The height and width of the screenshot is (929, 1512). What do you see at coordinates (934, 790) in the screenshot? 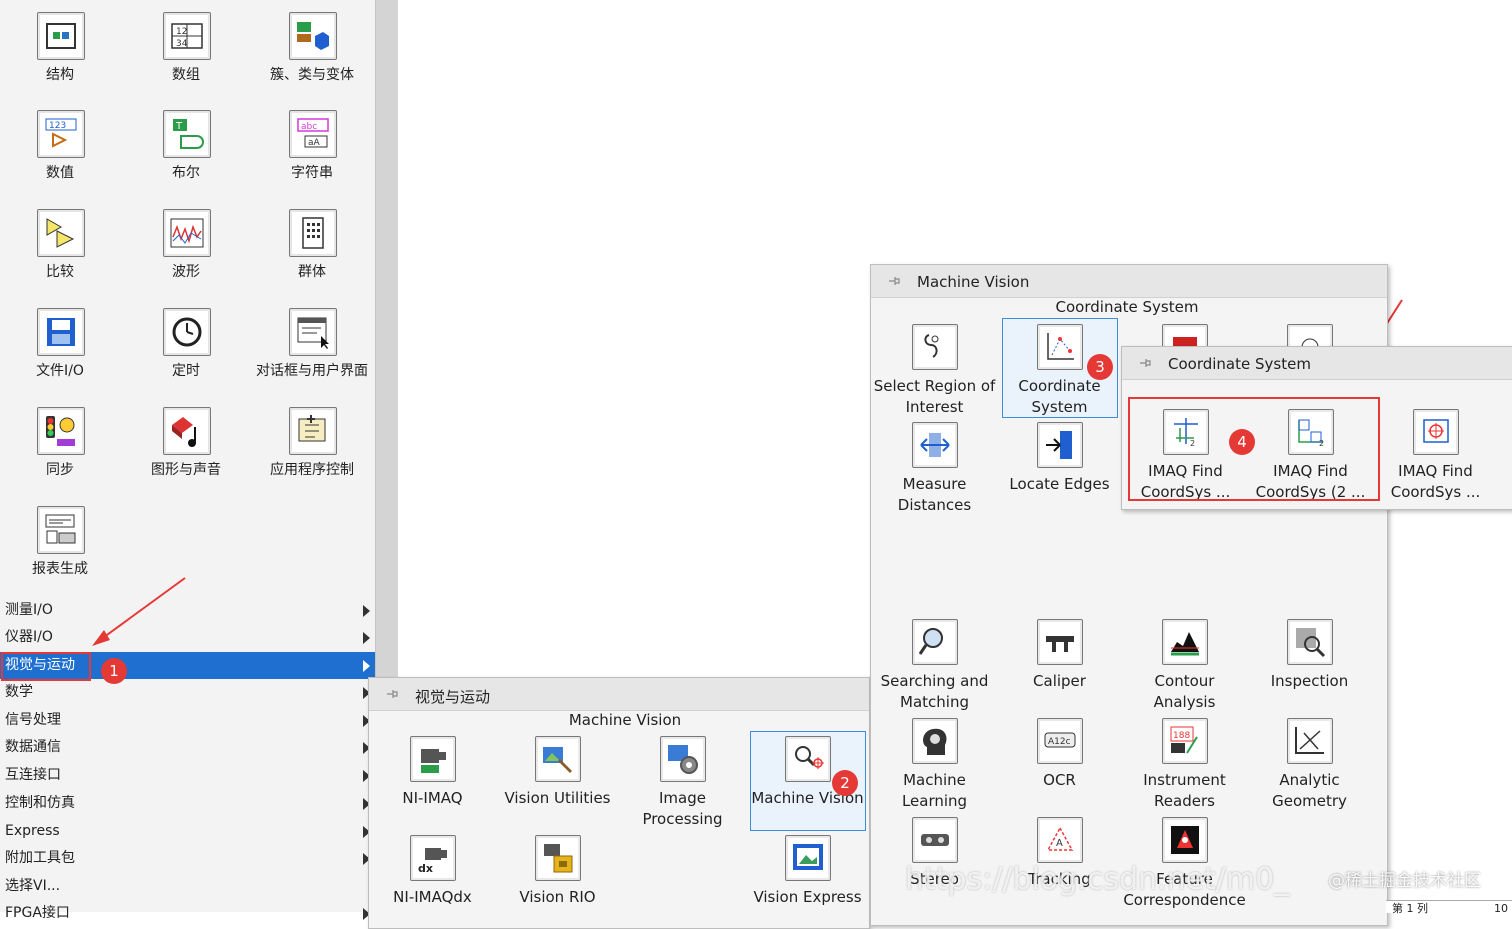
I see `item-label: Machine Learning` at bounding box center [934, 790].